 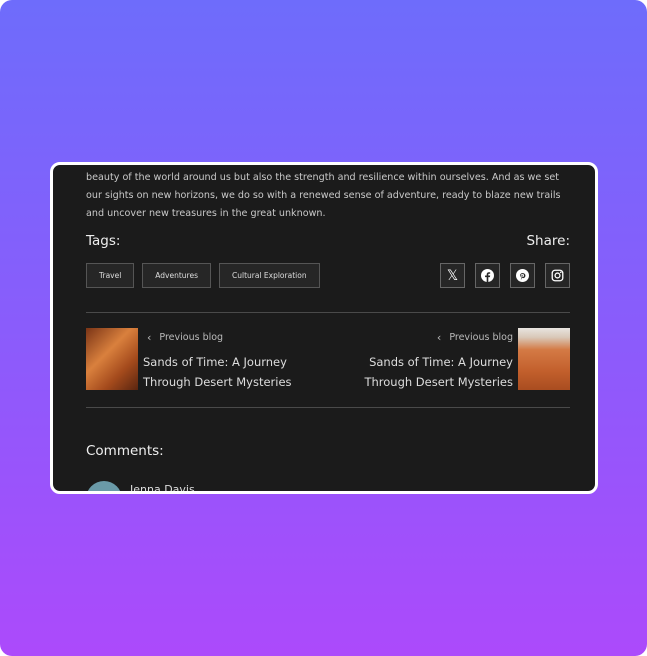 I want to click on pinterest-icon, so click(x=522, y=275).